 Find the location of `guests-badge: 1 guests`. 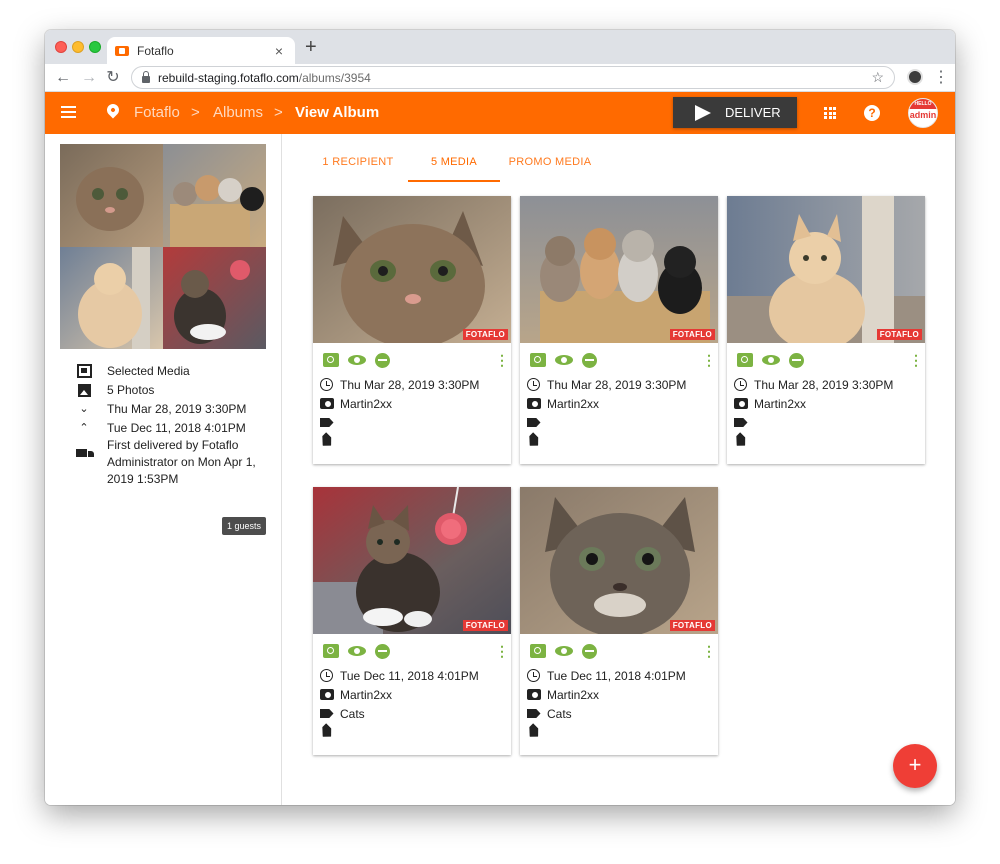

guests-badge: 1 guests is located at coordinates (244, 526).